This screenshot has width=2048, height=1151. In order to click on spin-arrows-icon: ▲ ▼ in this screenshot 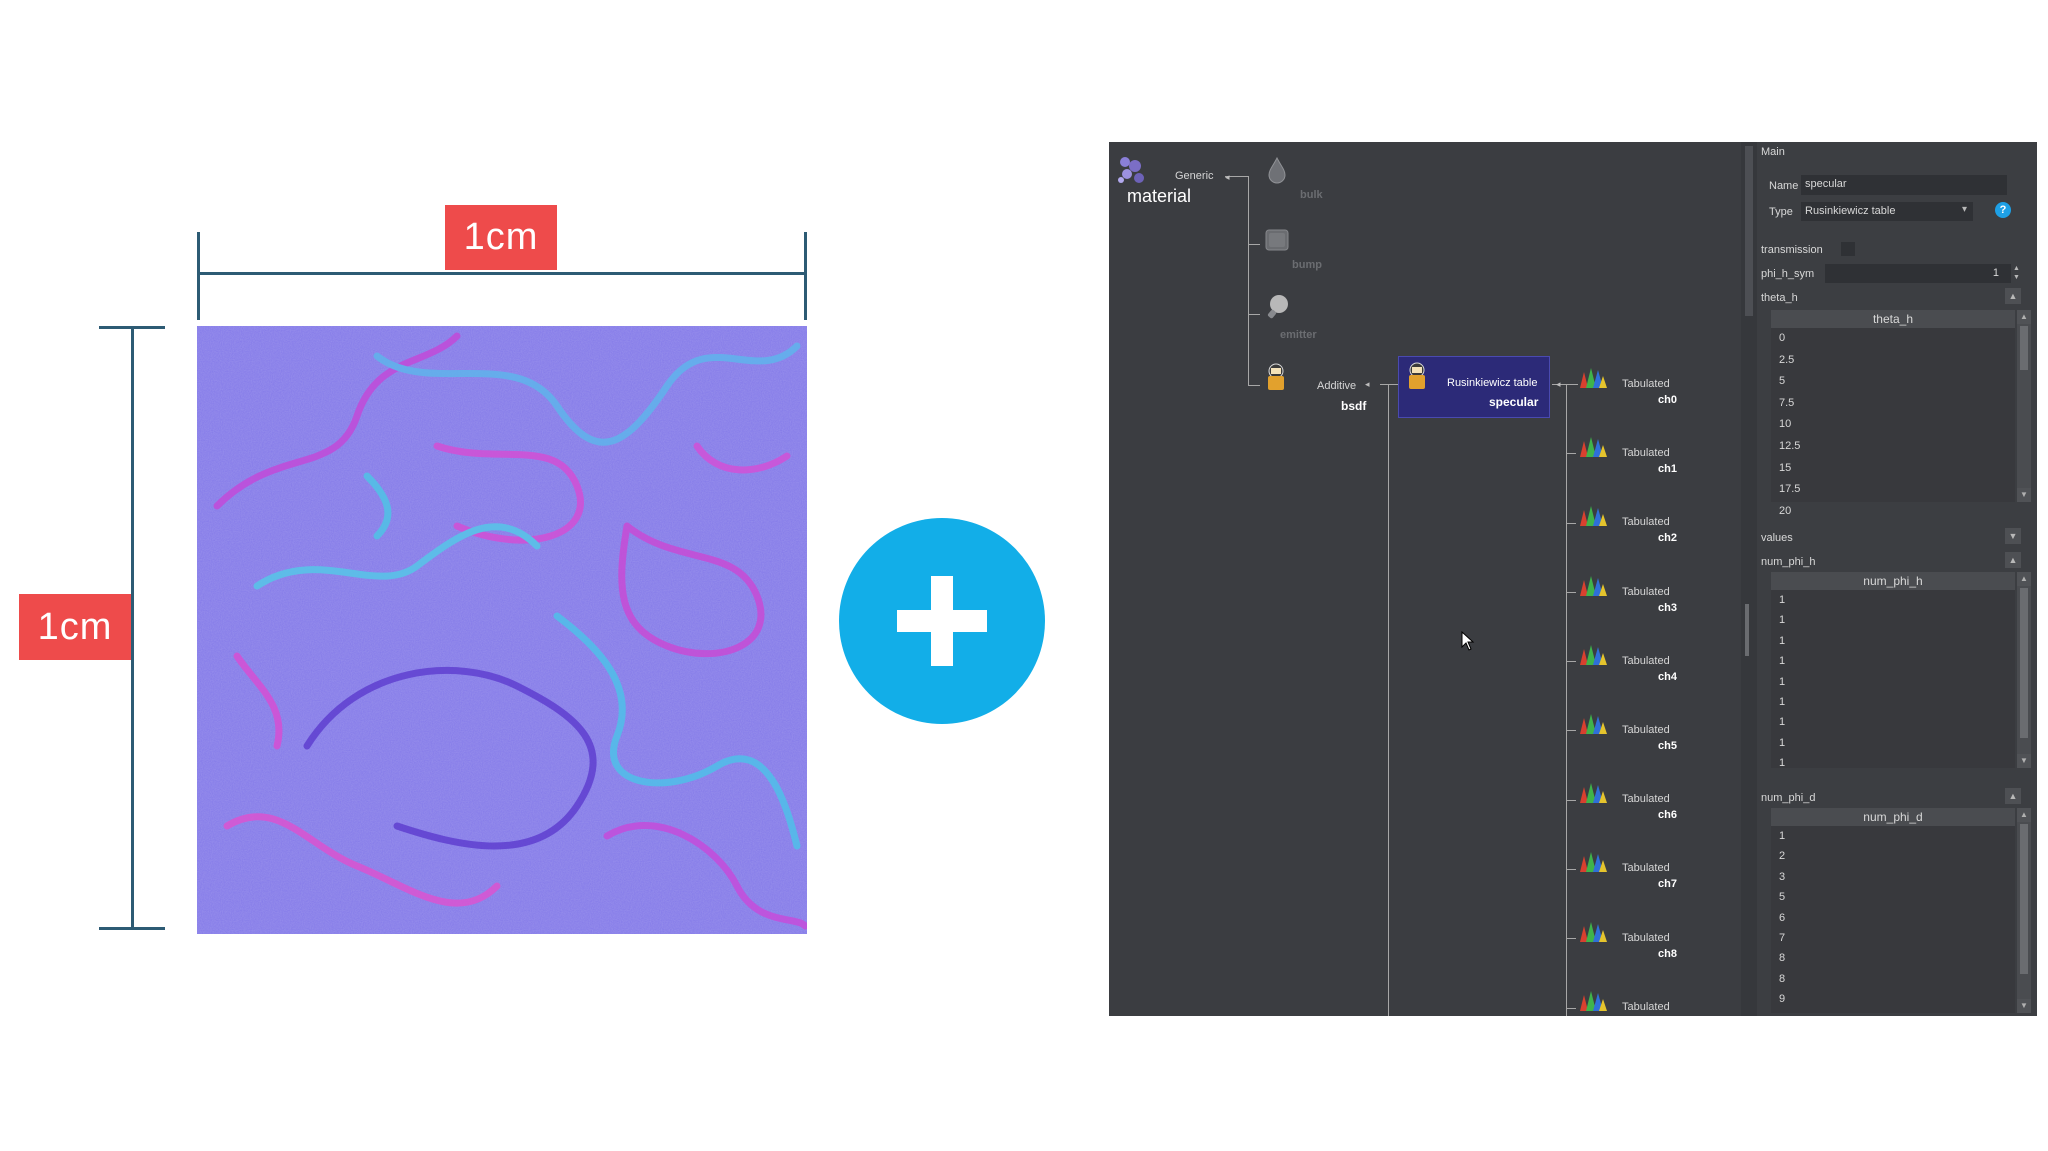, I will do `click(2016, 273)`.